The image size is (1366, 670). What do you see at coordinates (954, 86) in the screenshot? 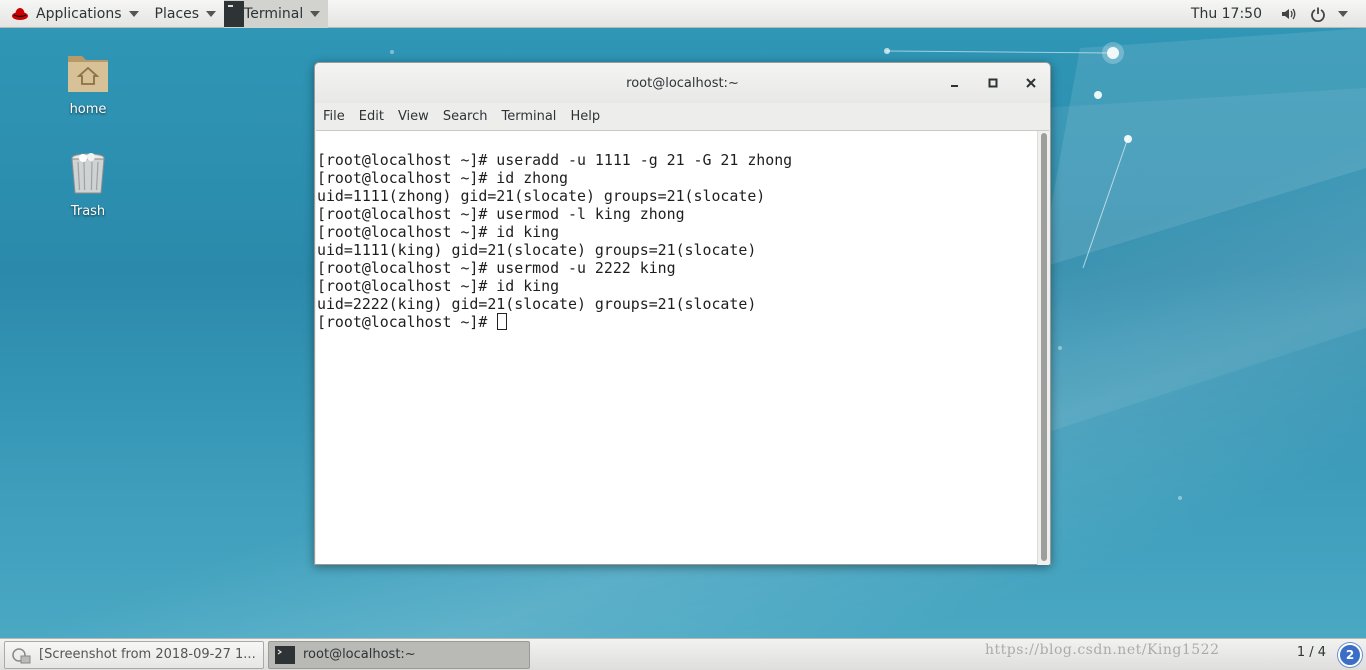
I see `minimize-icon` at bounding box center [954, 86].